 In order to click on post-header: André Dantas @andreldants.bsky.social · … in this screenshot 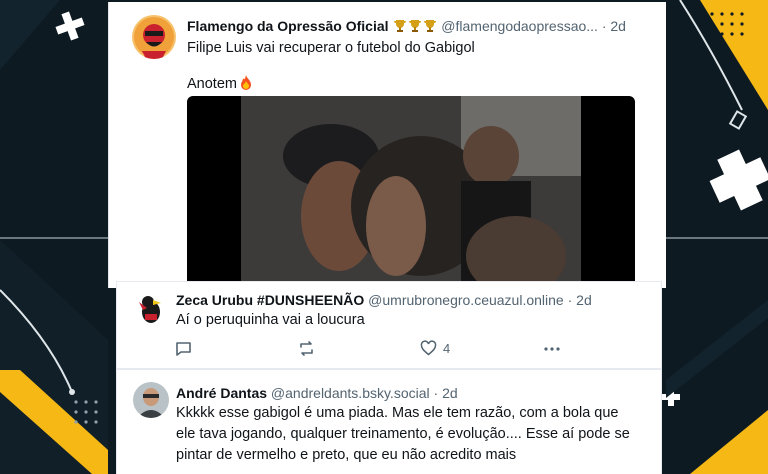, I will do `click(317, 393)`.